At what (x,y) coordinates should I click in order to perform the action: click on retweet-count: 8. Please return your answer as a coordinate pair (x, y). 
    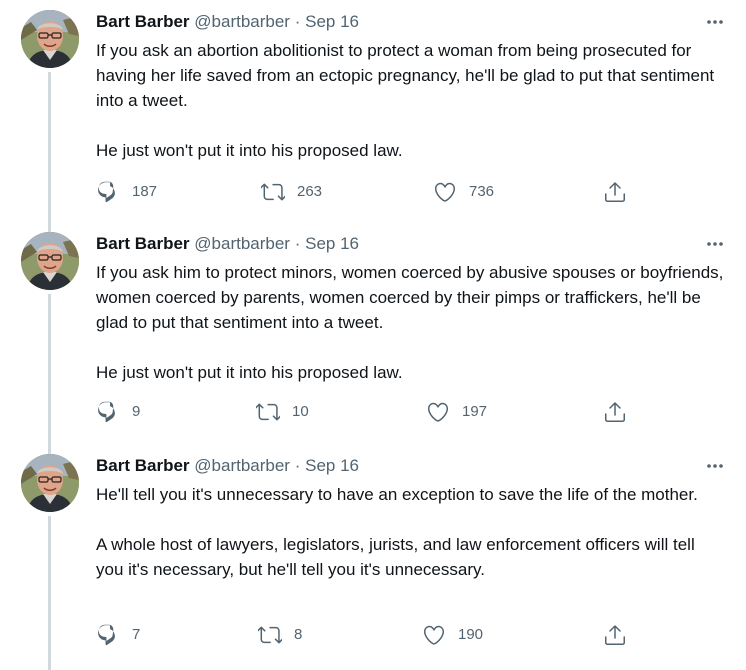
    Looking at the image, I should click on (298, 634).